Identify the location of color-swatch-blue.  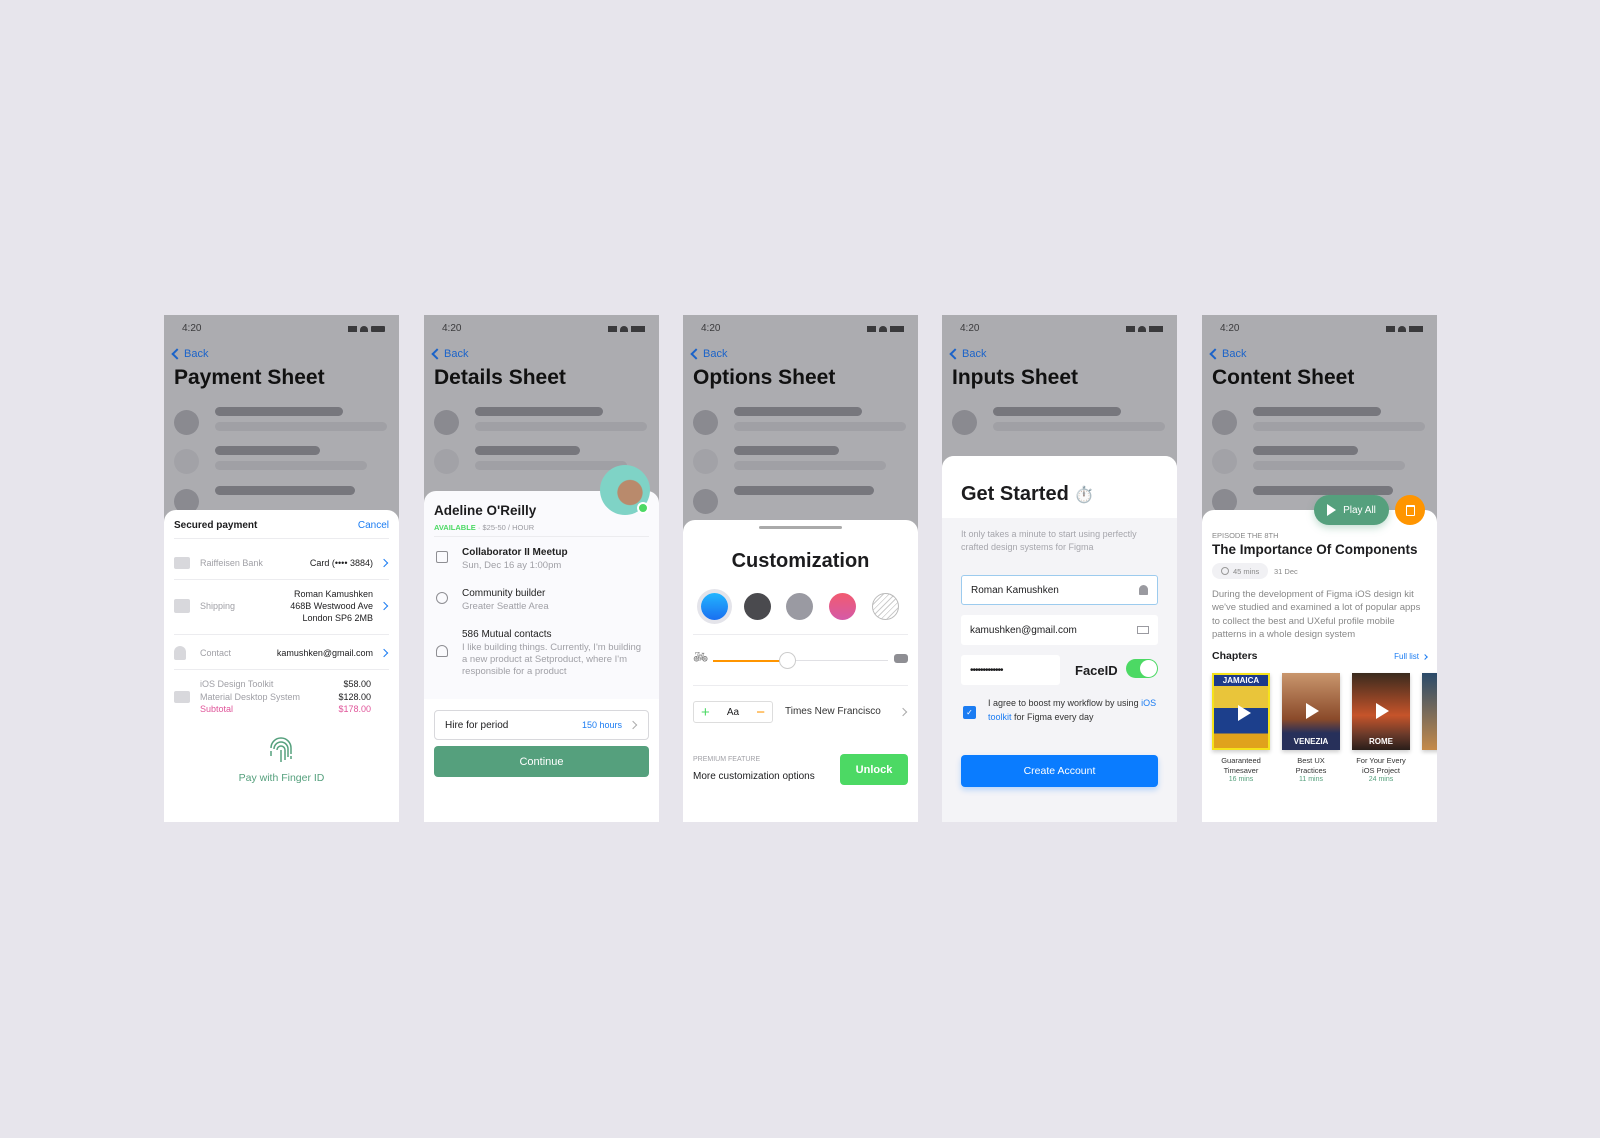
(714, 606).